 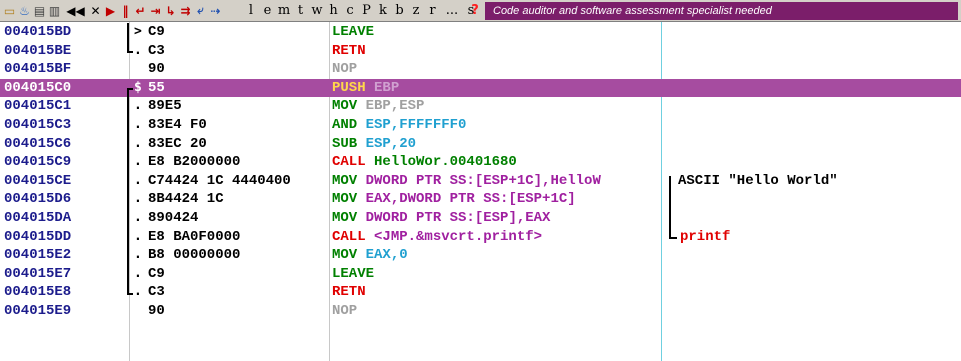 What do you see at coordinates (454, 236) in the screenshot?
I see `operands: <JMP.&msvcrt.printf>` at bounding box center [454, 236].